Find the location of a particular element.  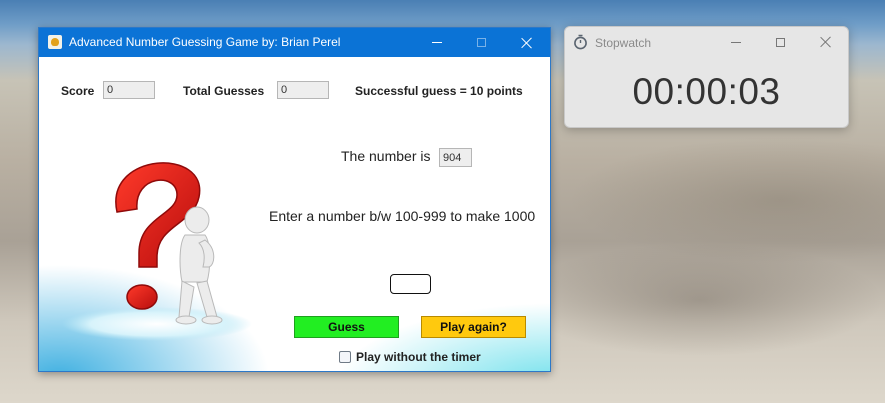

app-icon is located at coordinates (55, 42).